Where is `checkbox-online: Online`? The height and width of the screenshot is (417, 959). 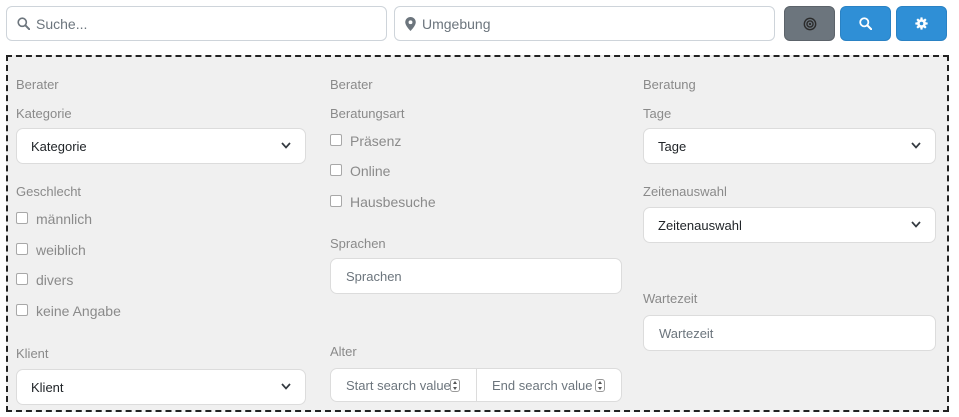 checkbox-online: Online is located at coordinates (360, 171).